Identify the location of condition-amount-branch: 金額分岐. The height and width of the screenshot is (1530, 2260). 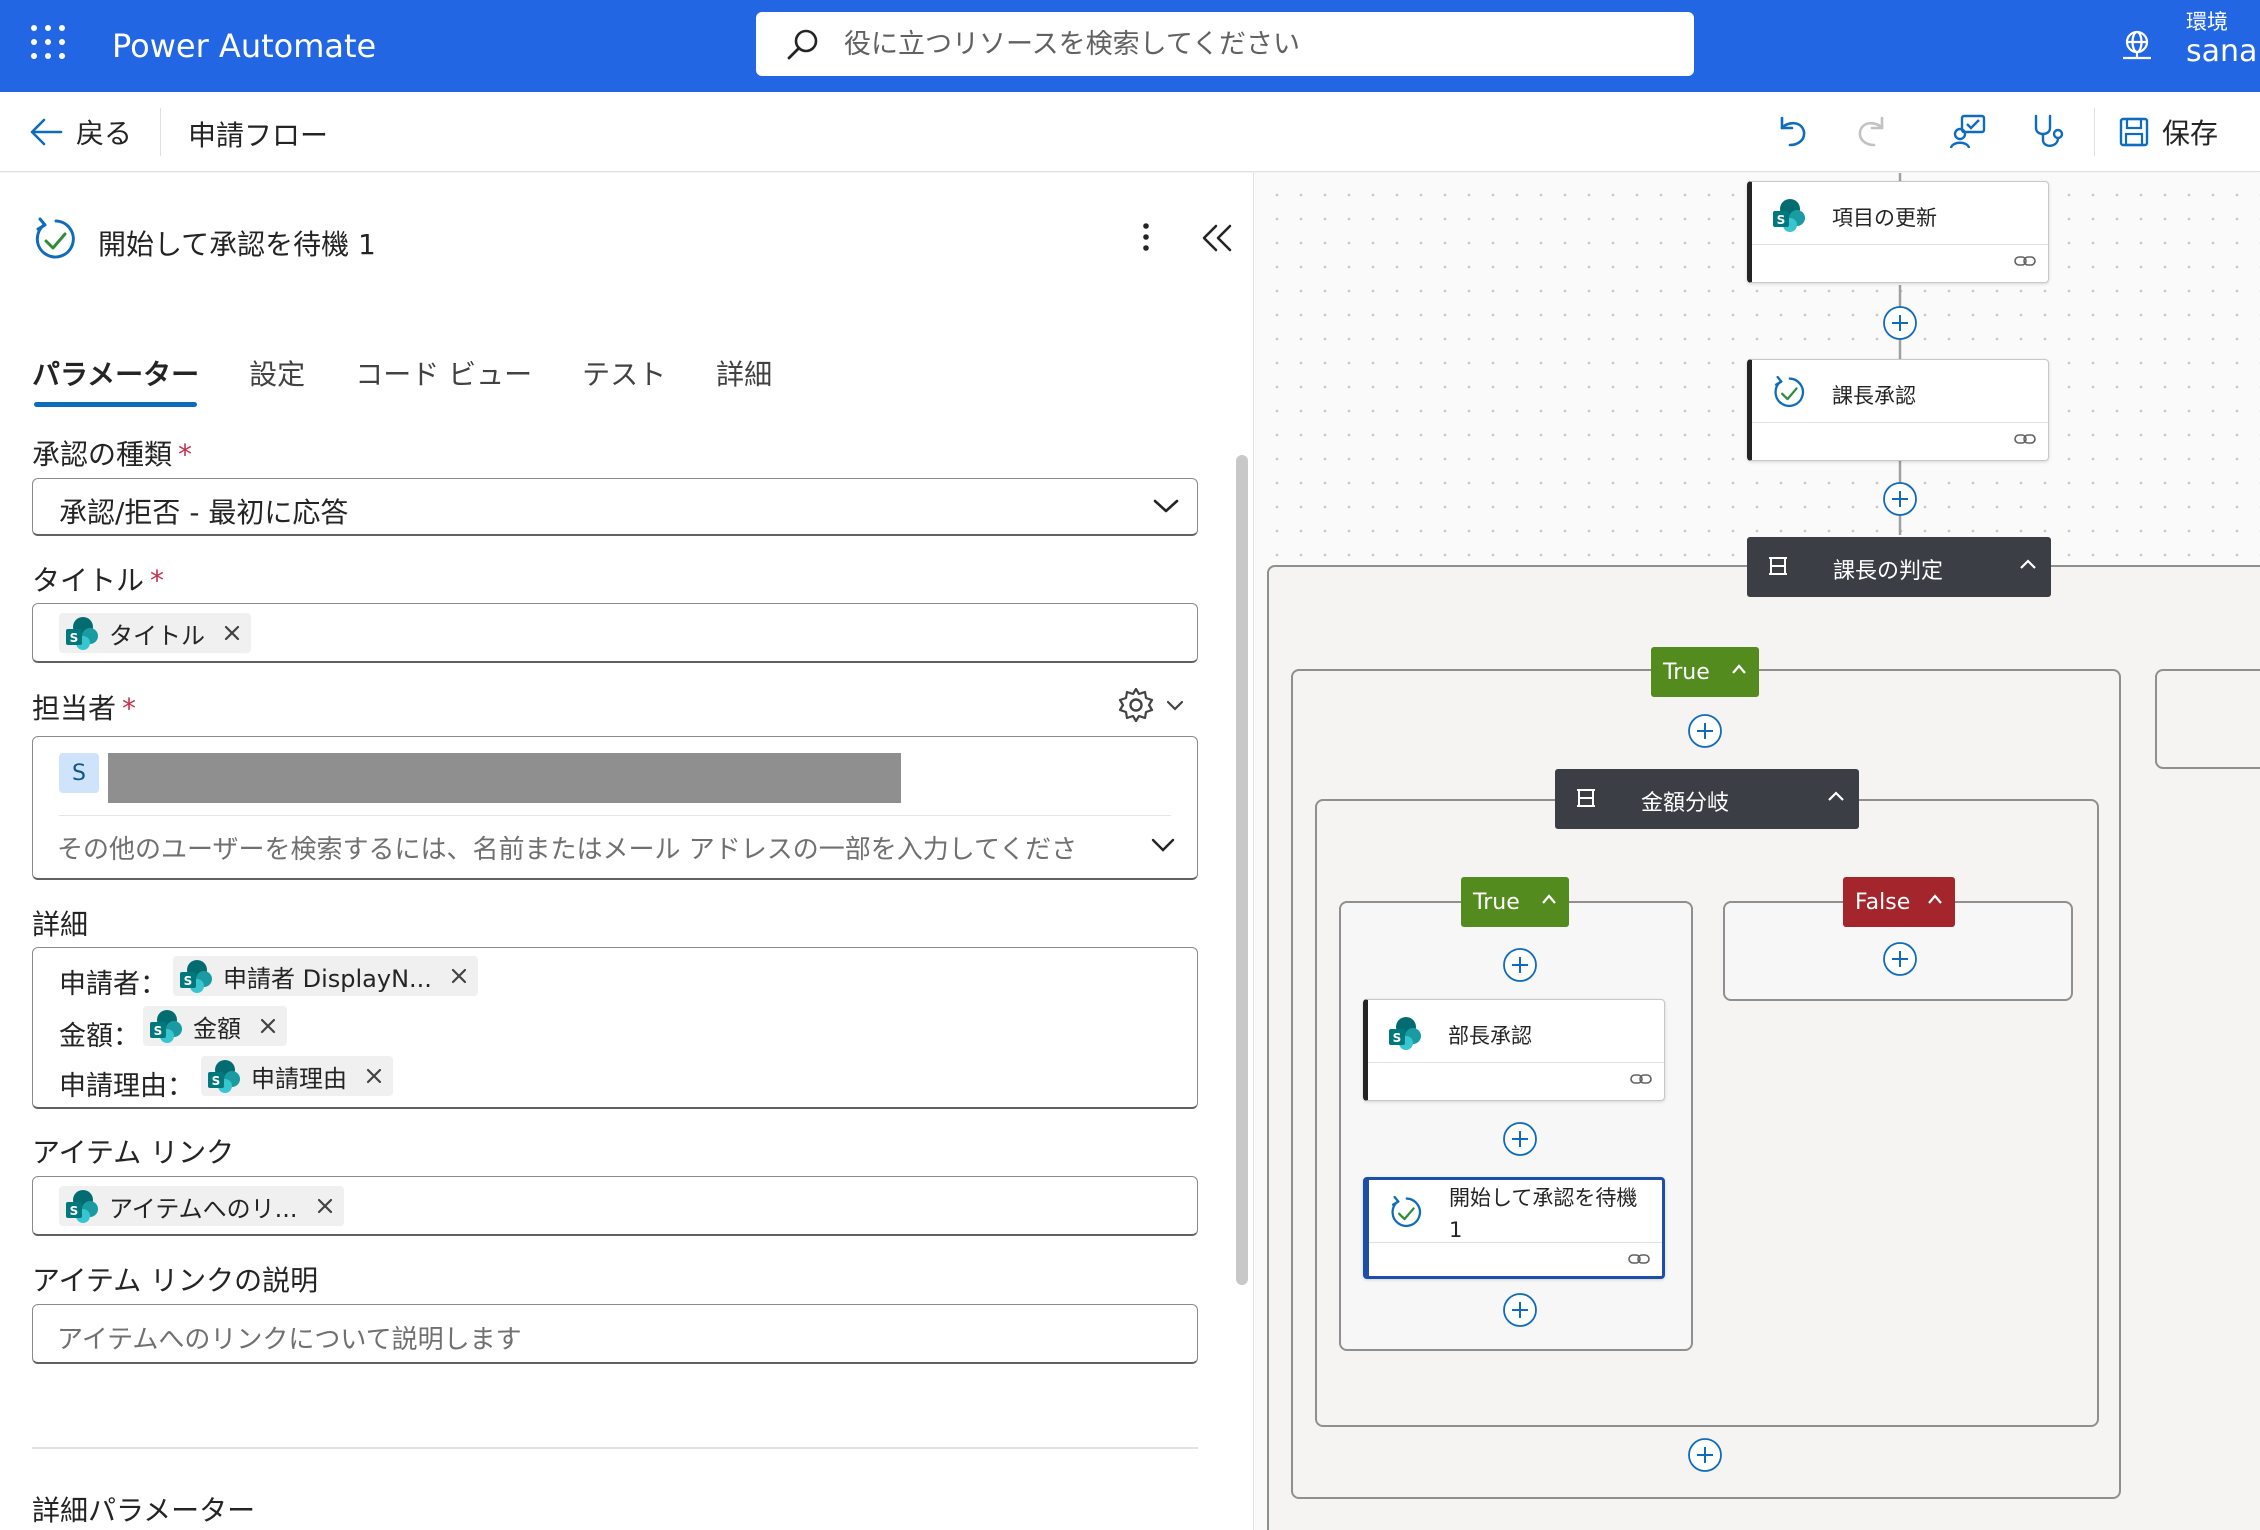
(1707, 799).